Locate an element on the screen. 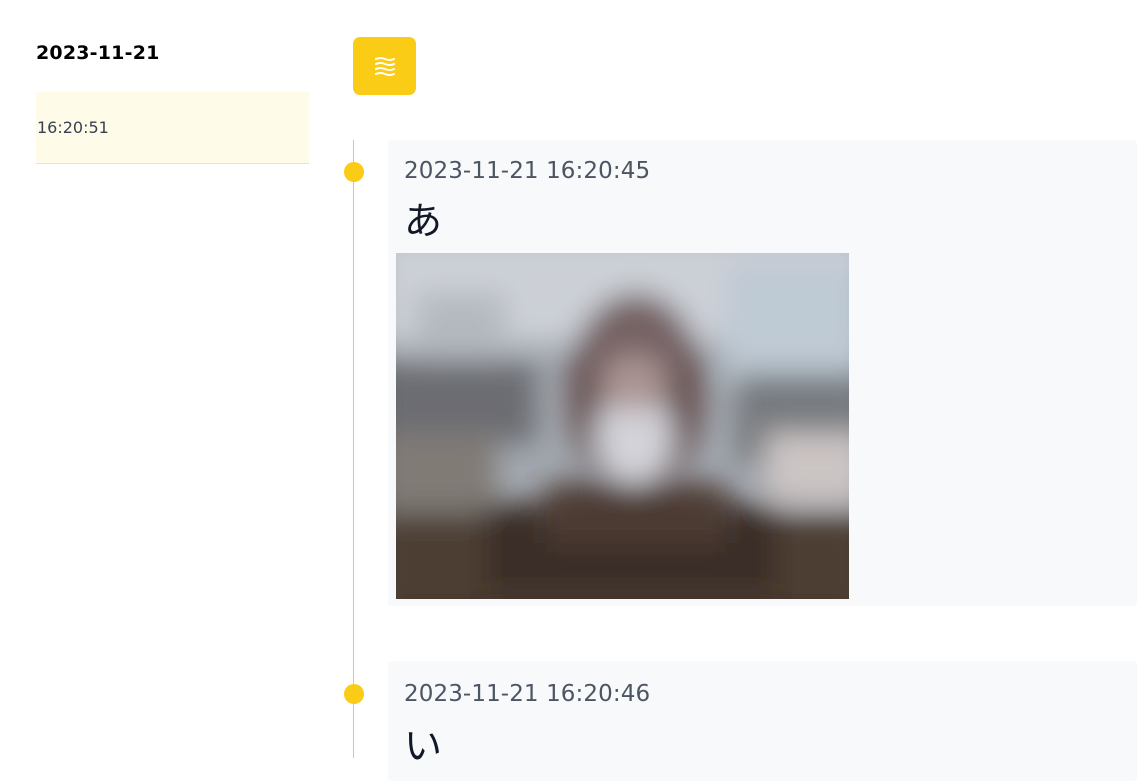  sidebar-item-time: 16:20:51 is located at coordinates (172, 128).